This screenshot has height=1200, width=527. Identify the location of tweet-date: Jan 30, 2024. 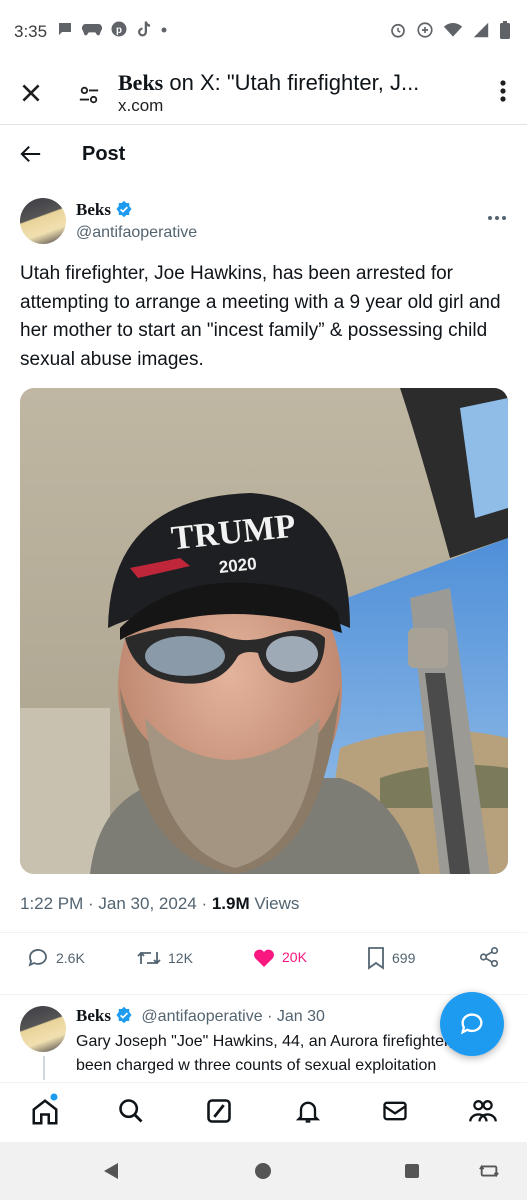
(147, 903).